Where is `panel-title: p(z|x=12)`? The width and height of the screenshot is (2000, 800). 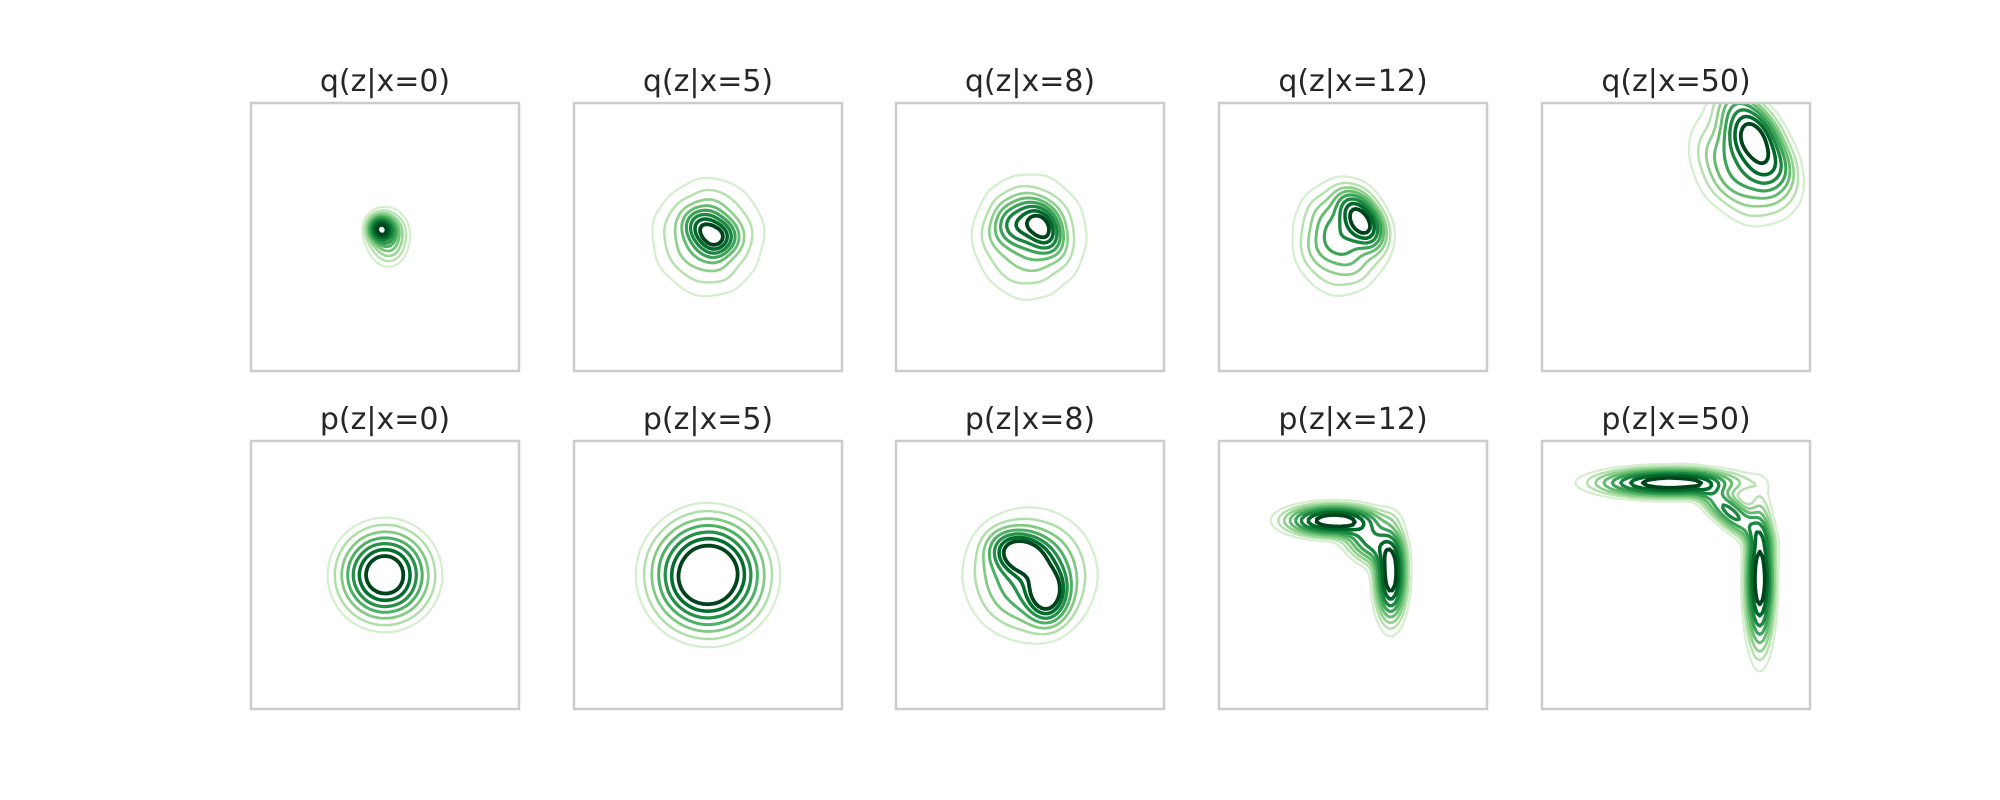
panel-title: p(z|x=12) is located at coordinates (1352, 419).